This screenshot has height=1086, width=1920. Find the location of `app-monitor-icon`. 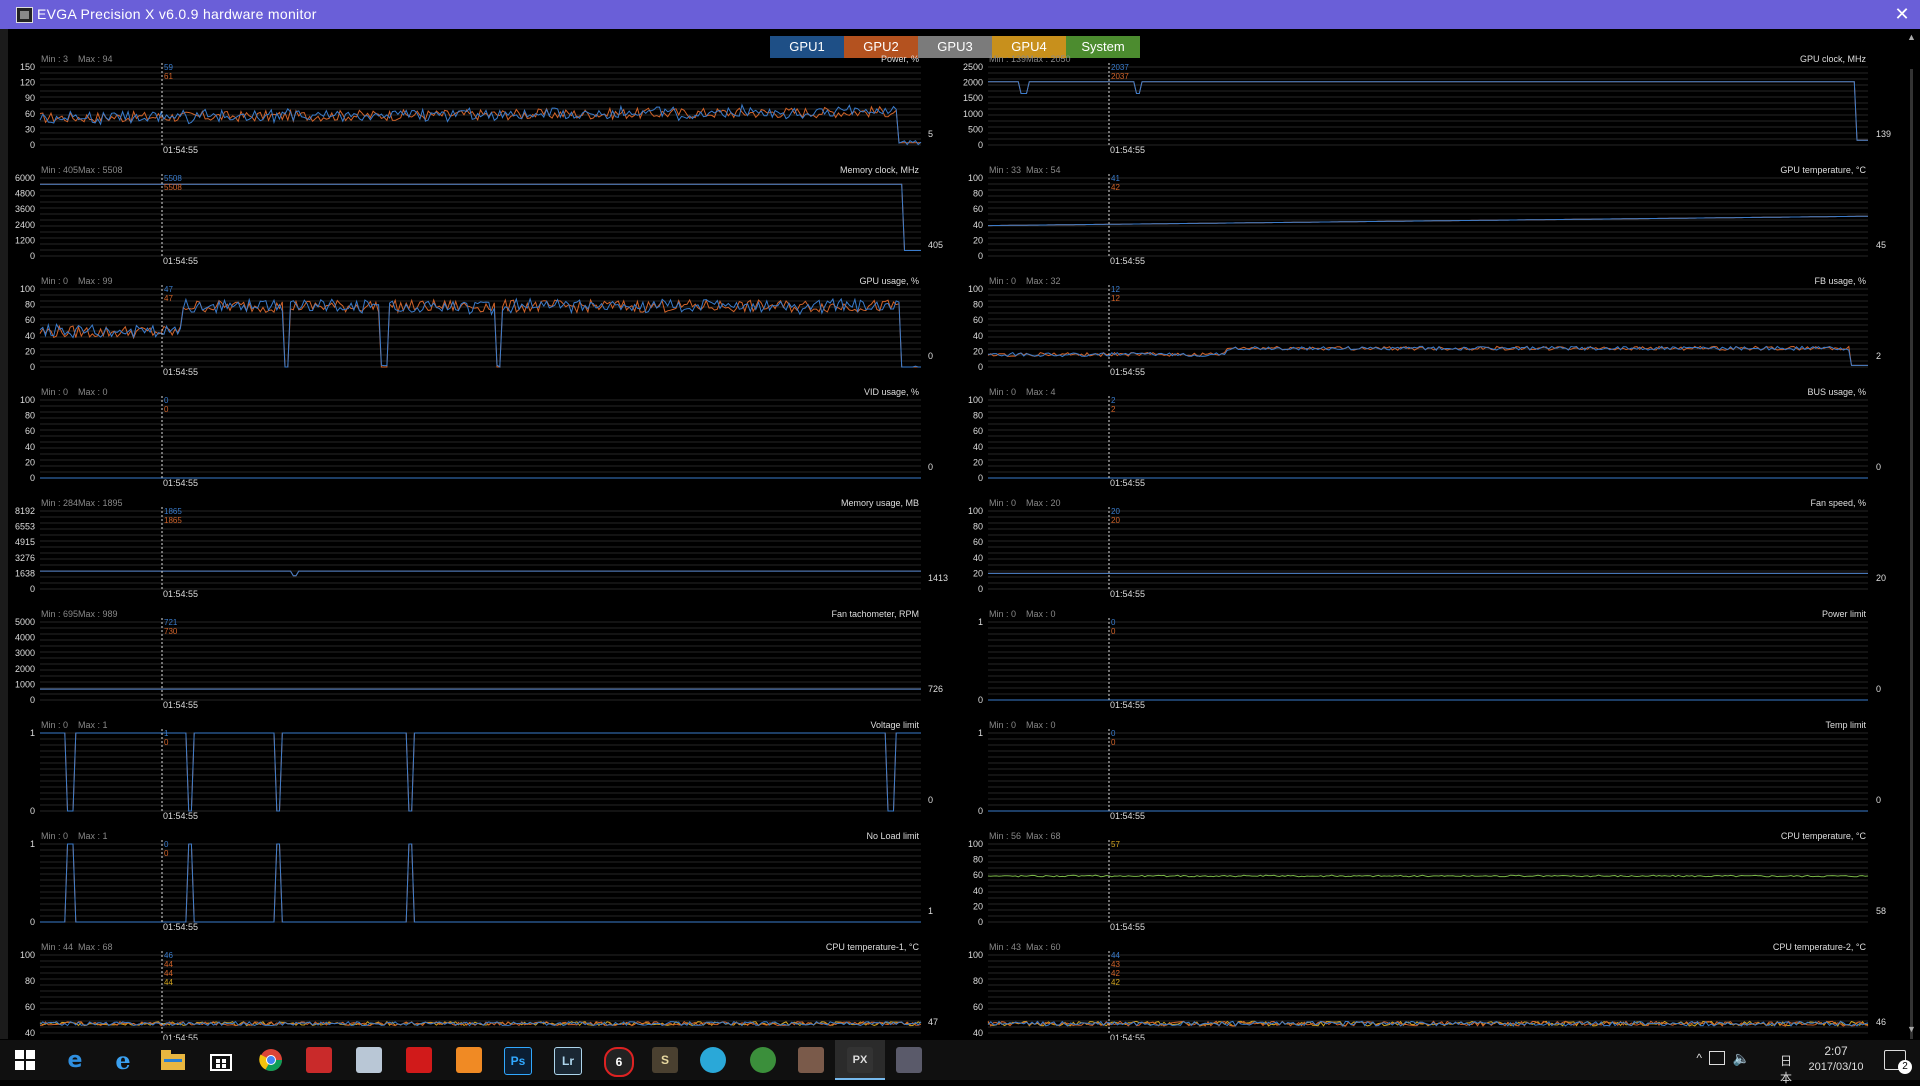

app-monitor-icon is located at coordinates (909, 1060).